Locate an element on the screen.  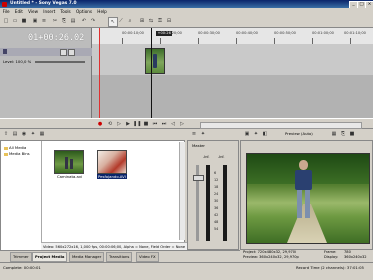
tree-item-label: Media Bins is located at coordinates (19, 153).